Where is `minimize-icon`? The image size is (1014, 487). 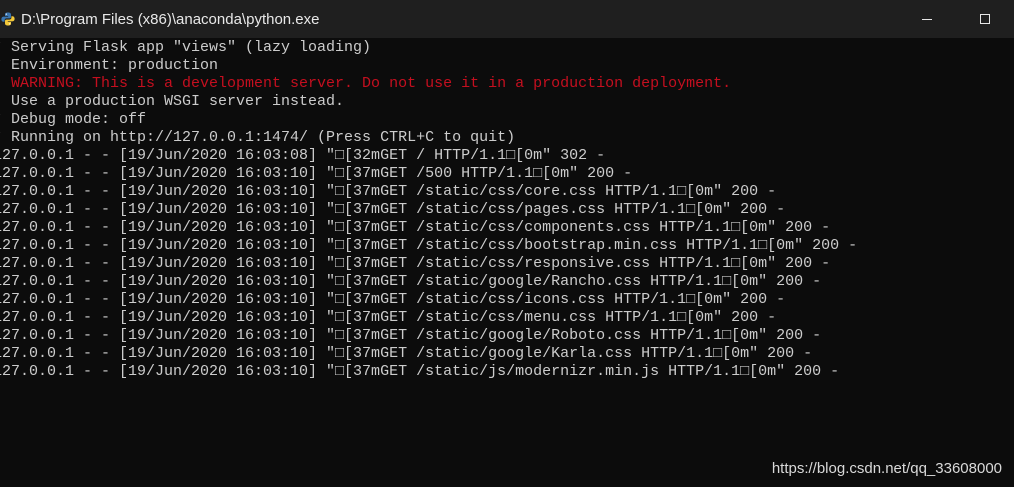 minimize-icon is located at coordinates (927, 19).